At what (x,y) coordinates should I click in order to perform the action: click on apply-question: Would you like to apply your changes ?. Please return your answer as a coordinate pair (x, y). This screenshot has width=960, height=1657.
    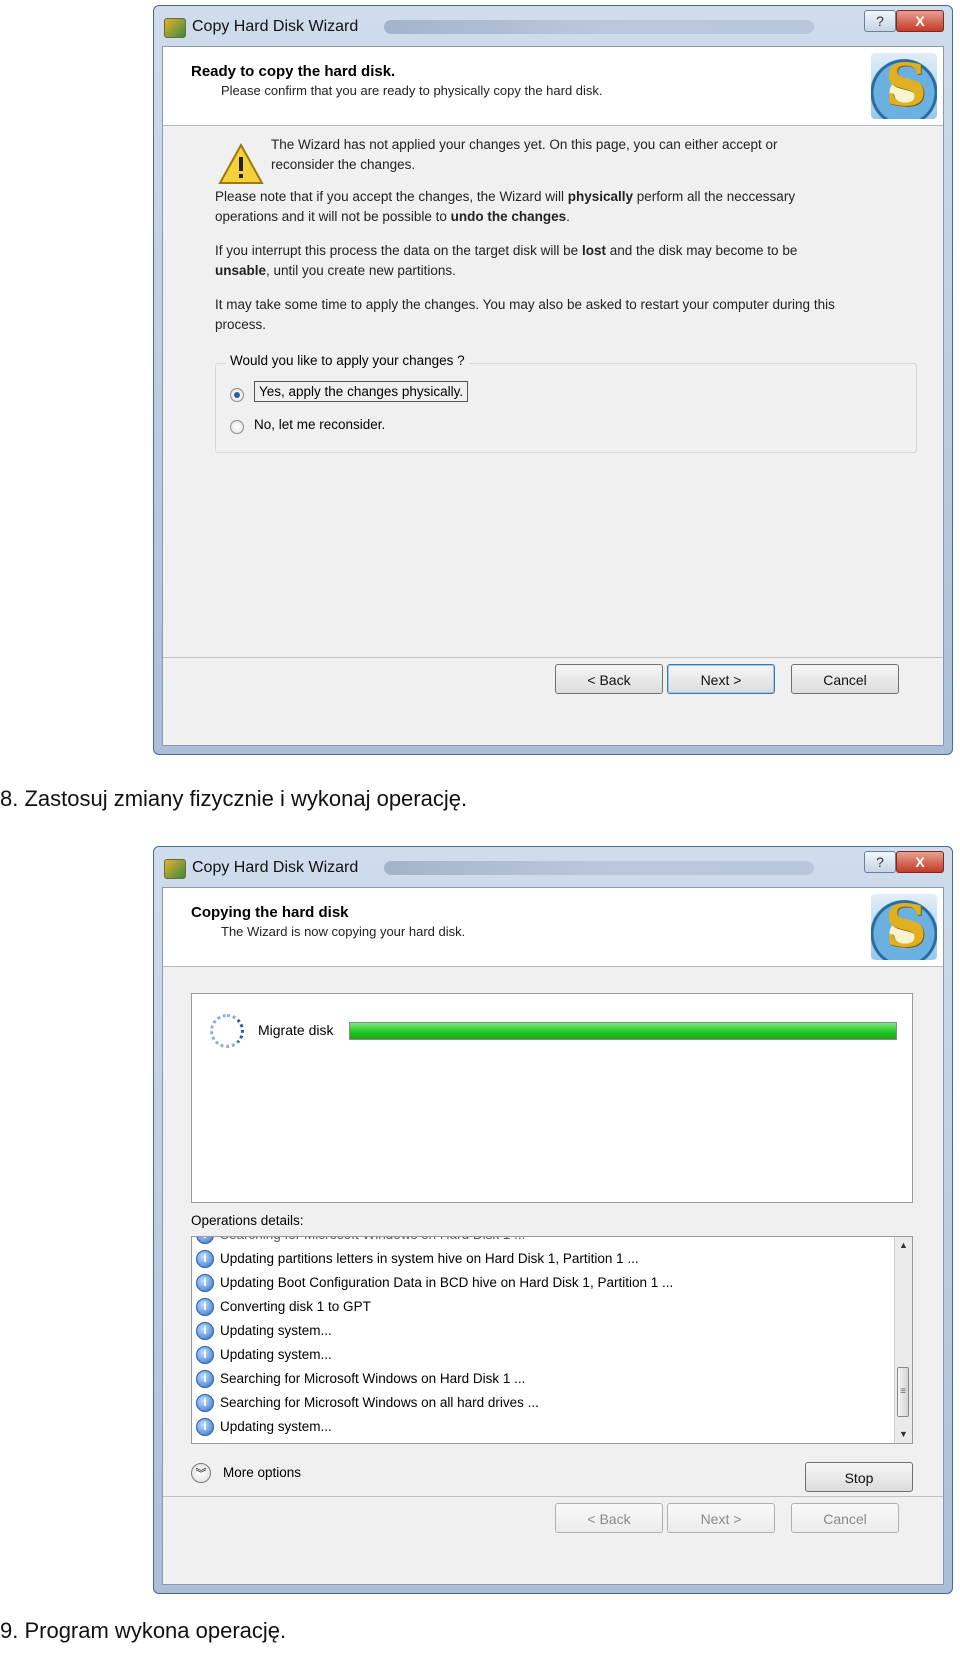
    Looking at the image, I should click on (347, 360).